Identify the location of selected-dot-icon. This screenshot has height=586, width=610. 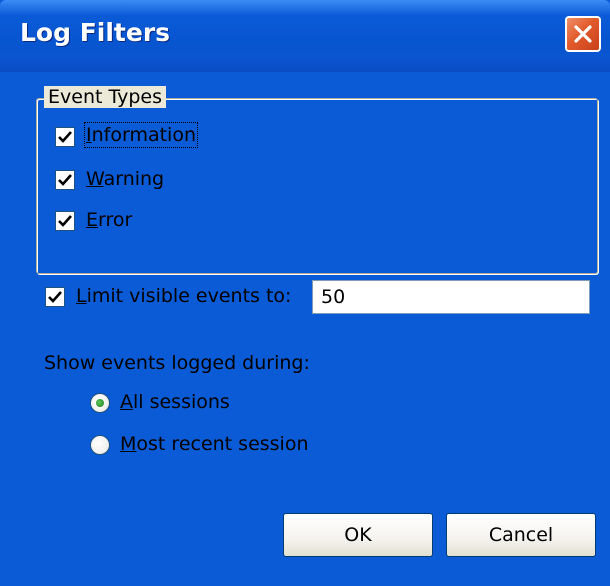
(100, 403).